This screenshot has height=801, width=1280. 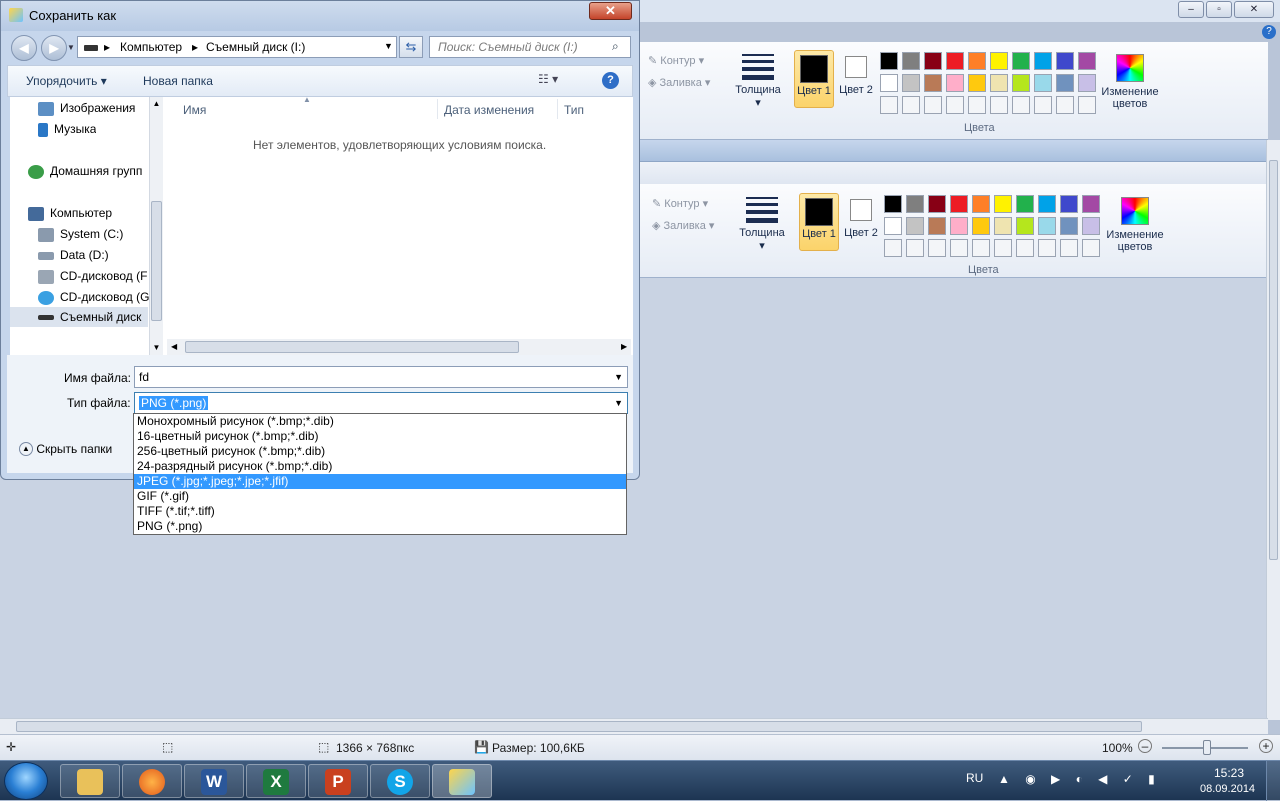 I want to click on address-bar: ▸ Компьютер ▸ Съемный диск (I:) ▼, so click(x=237, y=47).